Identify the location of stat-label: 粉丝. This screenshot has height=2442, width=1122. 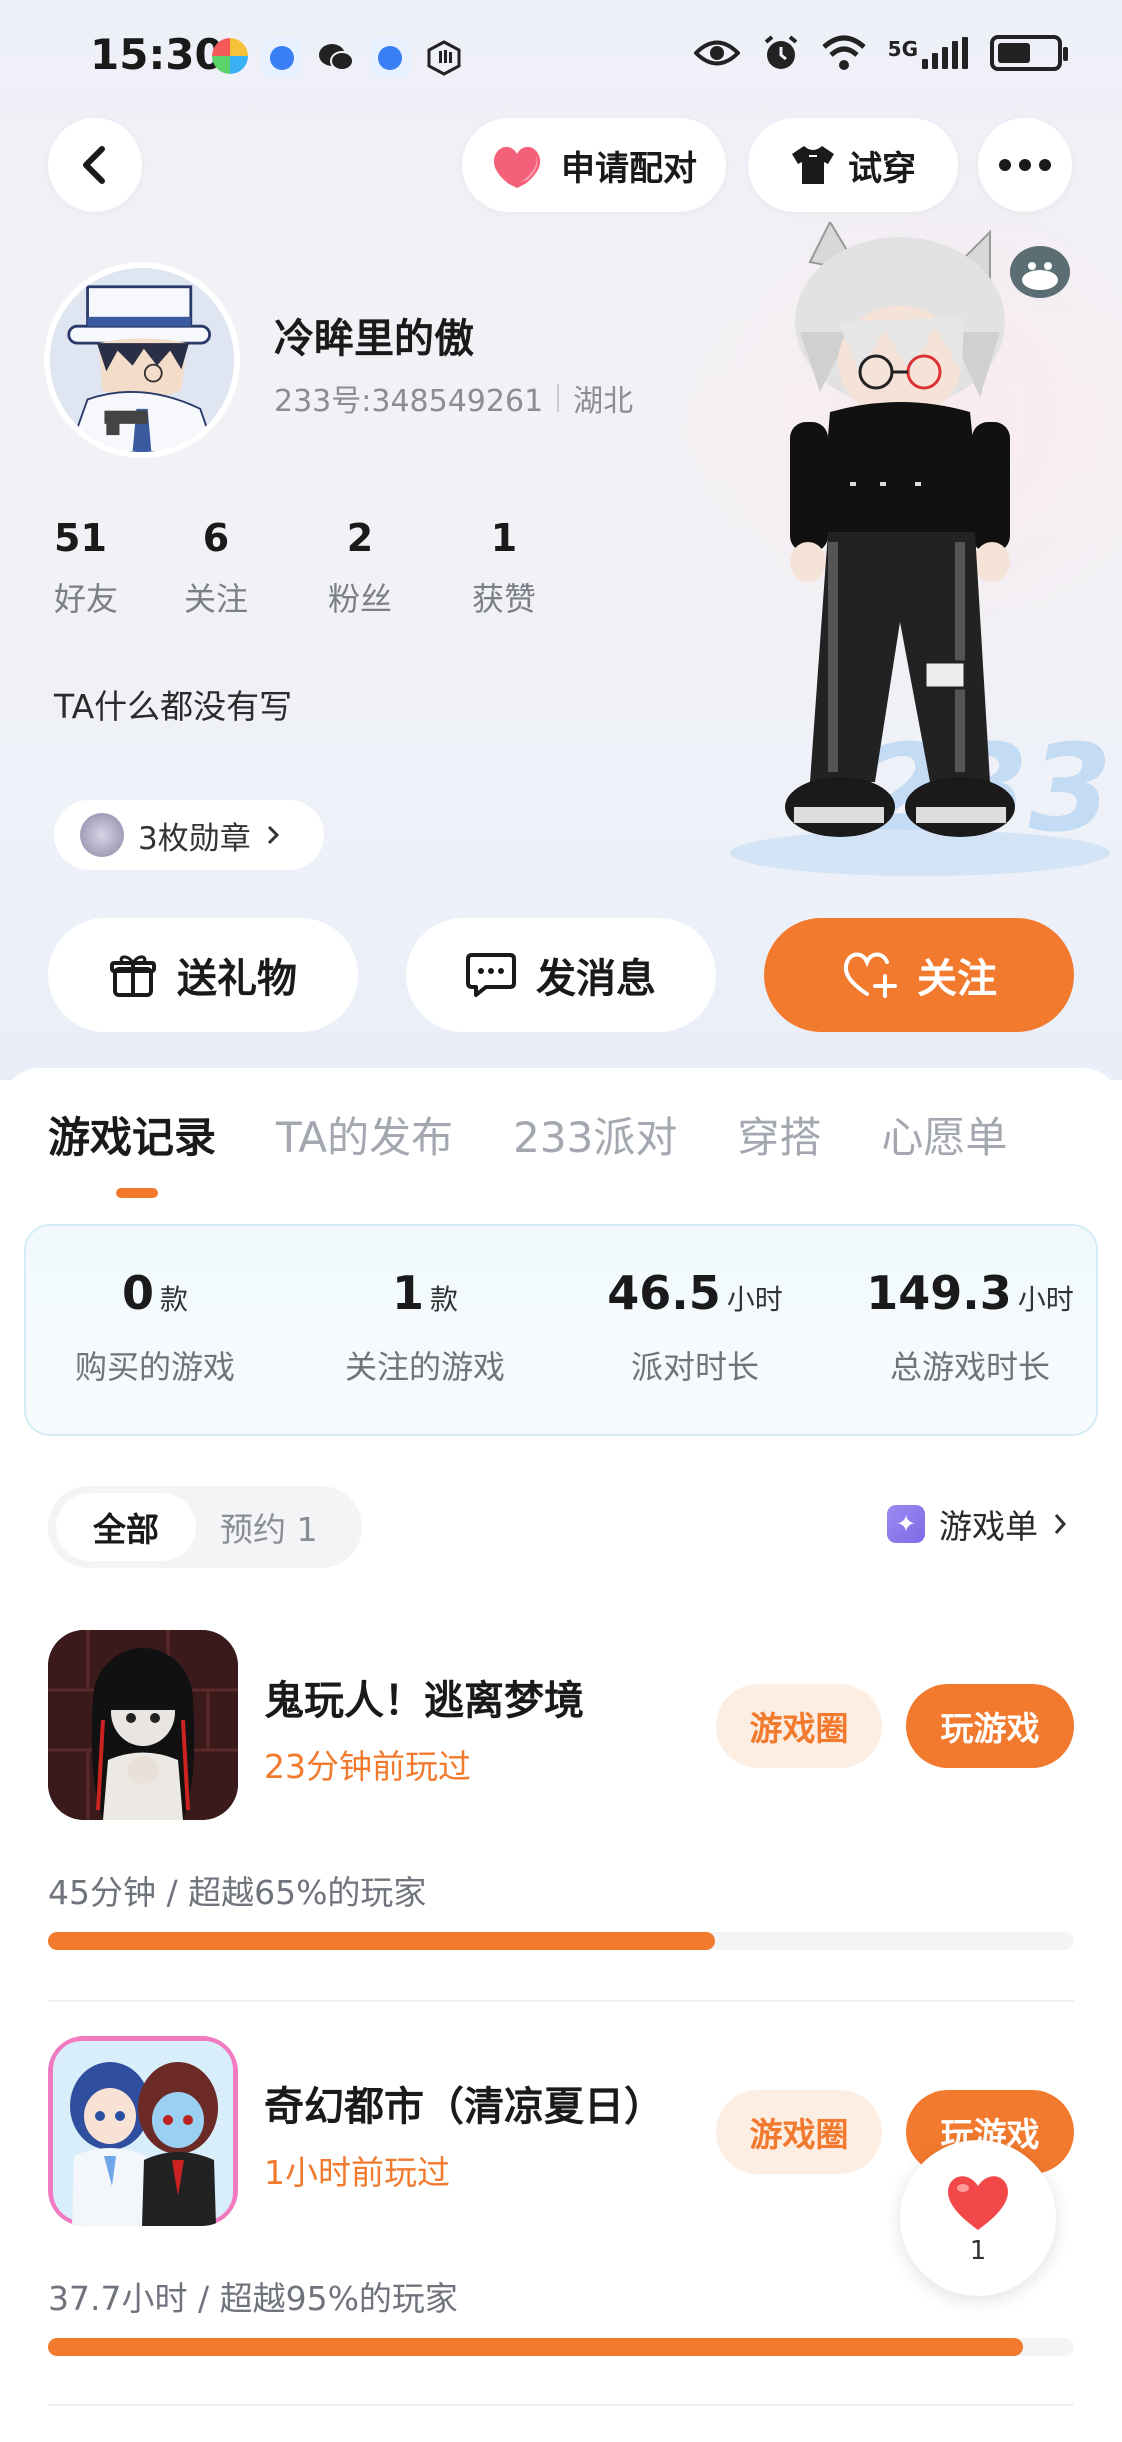
(359, 599).